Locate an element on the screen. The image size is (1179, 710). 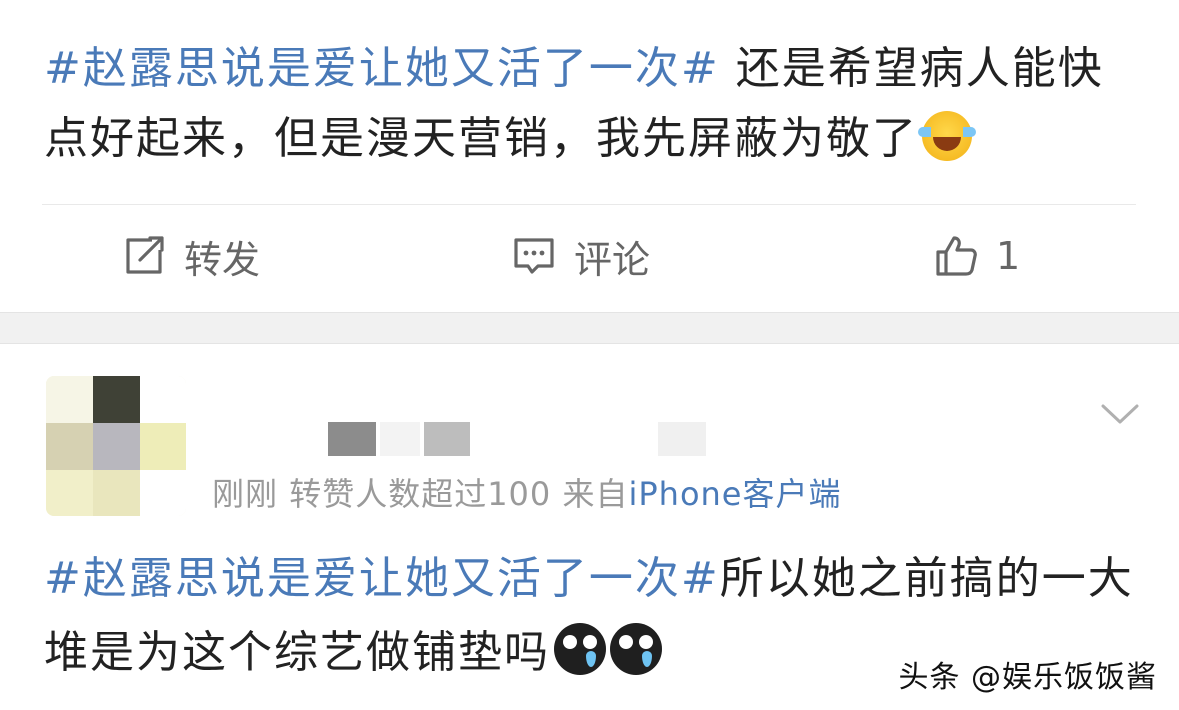
repost-icon is located at coordinates (145, 255).